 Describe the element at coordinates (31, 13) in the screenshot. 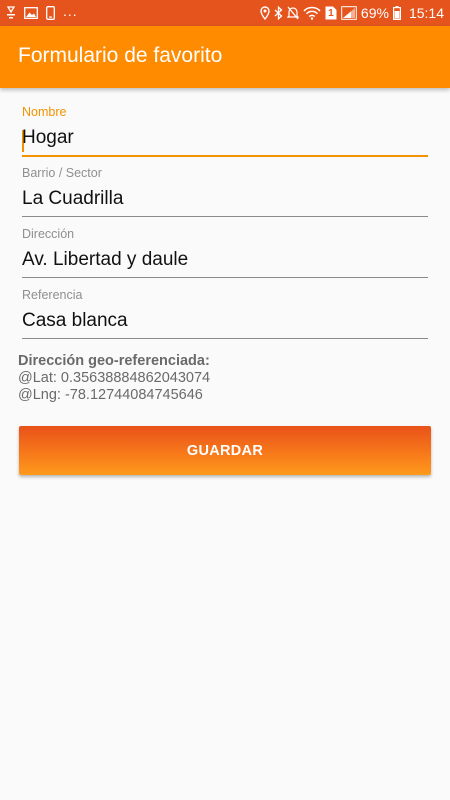

I see `image-icon` at that location.